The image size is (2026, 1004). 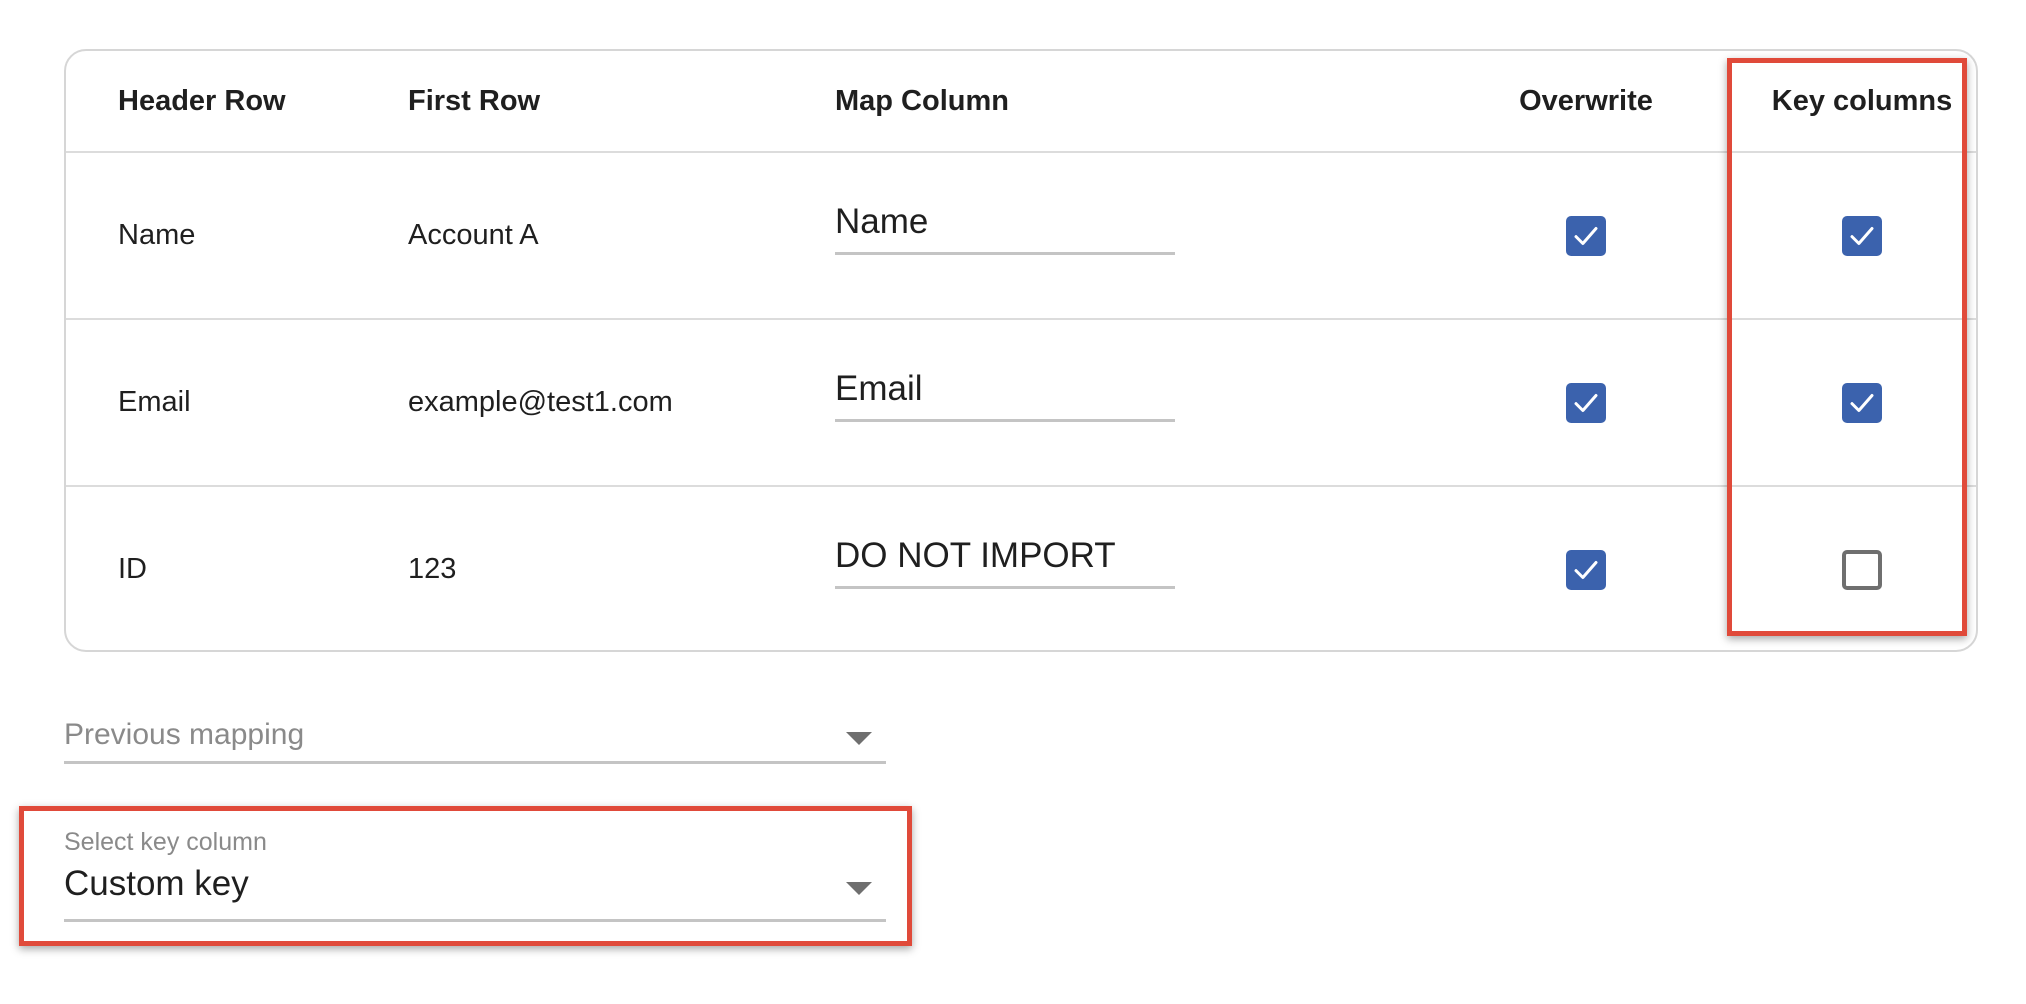 I want to click on previous-mapping-select: Previous mapping, so click(x=475, y=737).